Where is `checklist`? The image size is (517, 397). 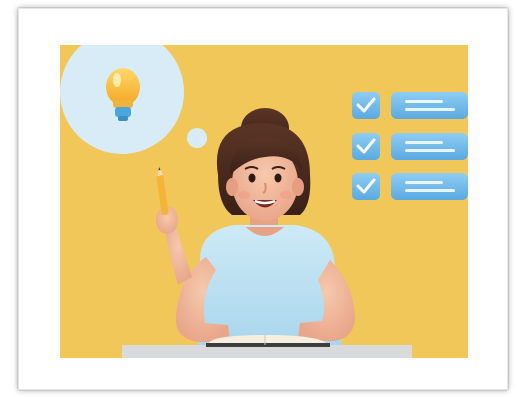 checklist is located at coordinates (410, 146).